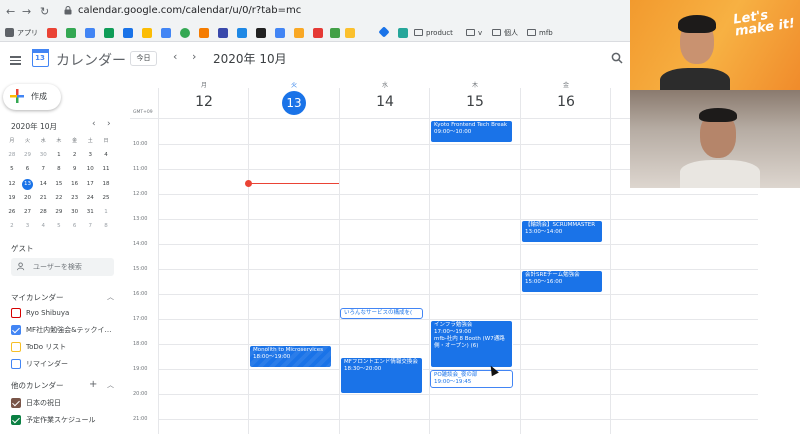 This screenshot has width=800, height=434. I want to click on gmail-icon, so click(52, 33).